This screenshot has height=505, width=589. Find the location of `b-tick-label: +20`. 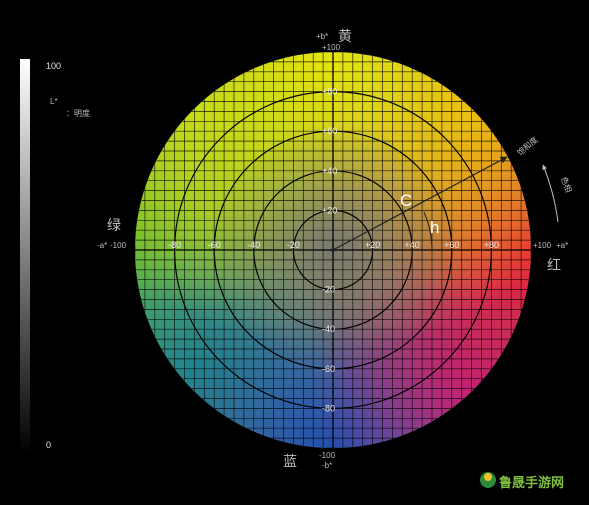

b-tick-label: +20 is located at coordinates (329, 210).